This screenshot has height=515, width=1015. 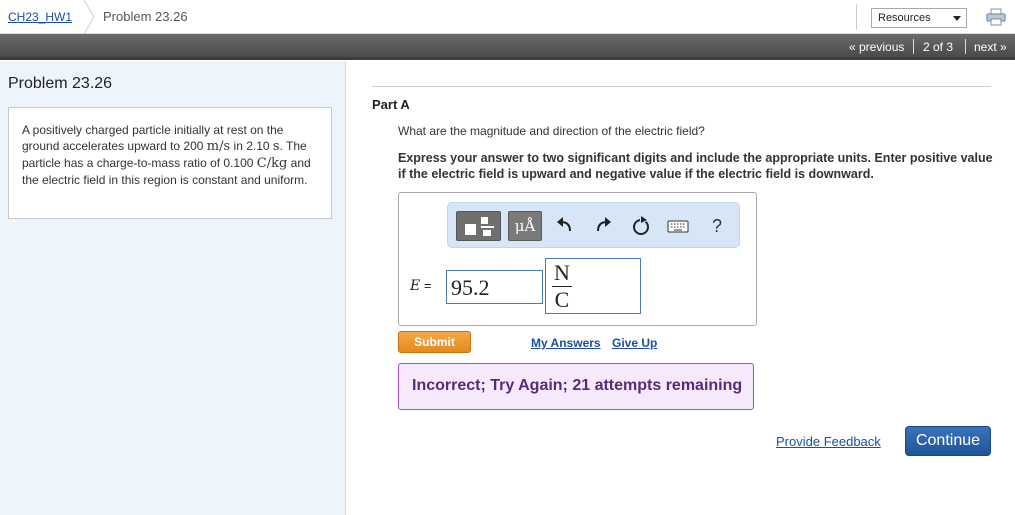 What do you see at coordinates (938, 47) in the screenshot?
I see `problem-position: 2 of 3` at bounding box center [938, 47].